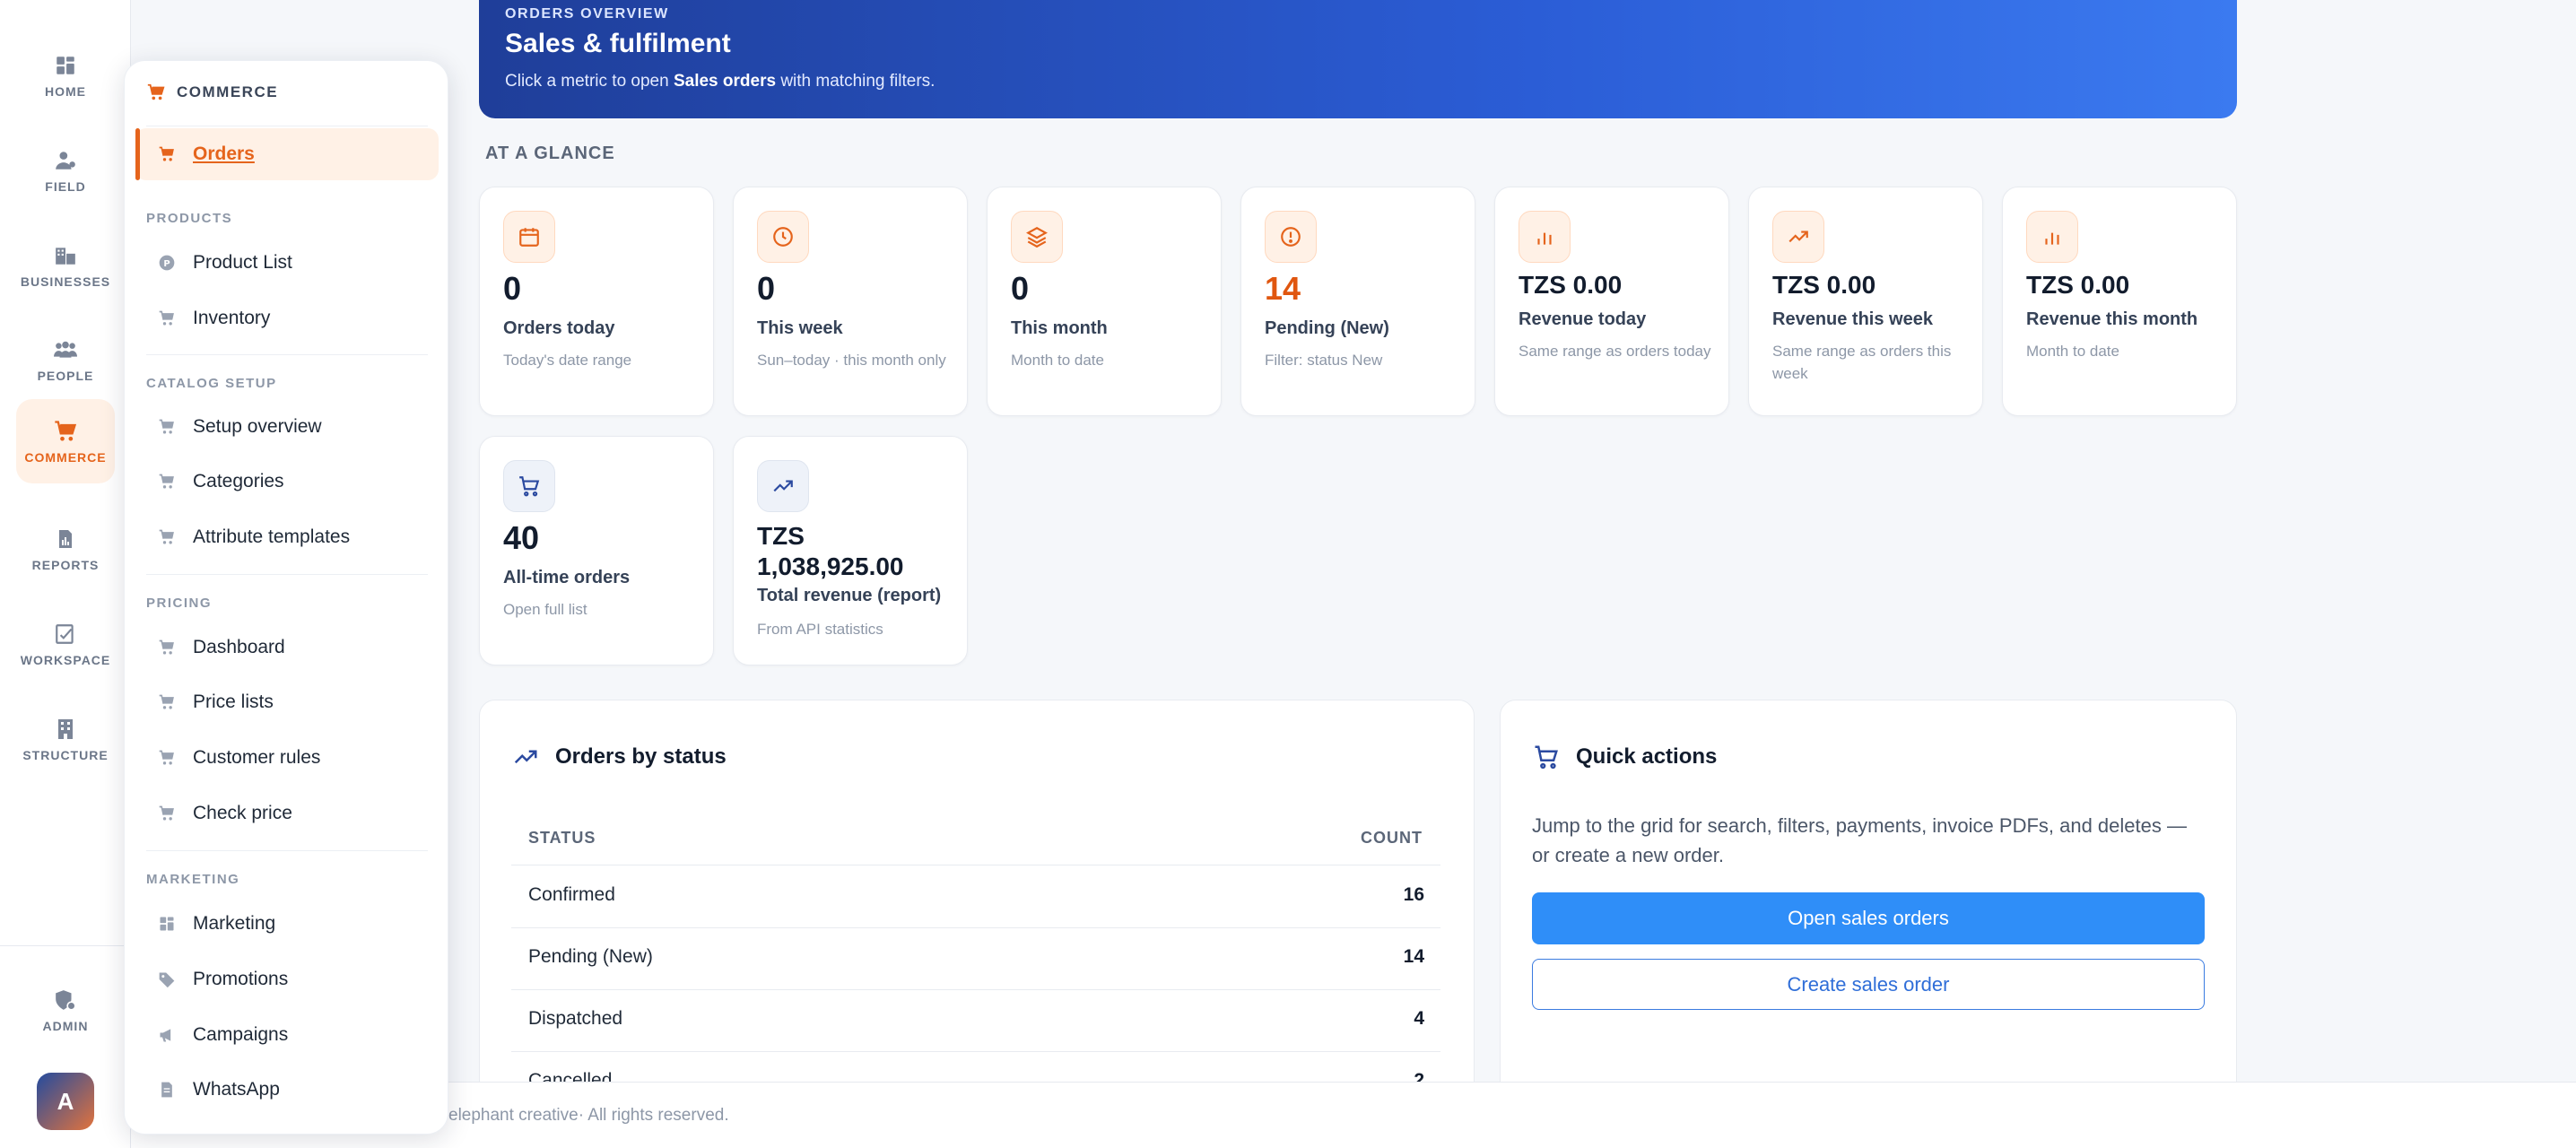 This screenshot has width=2576, height=1148. I want to click on rail-item-field: FIELD, so click(65, 170).